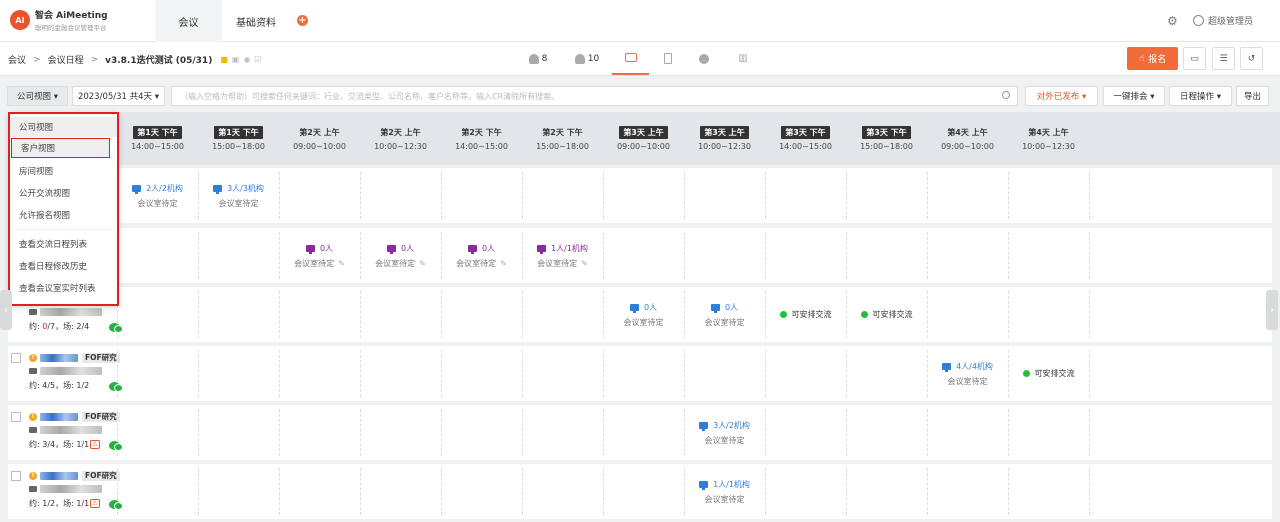 This screenshot has height=522, width=1280. What do you see at coordinates (157, 195) in the screenshot?
I see `meeting-cell: 2人/2机构 会议室待定` at bounding box center [157, 195].